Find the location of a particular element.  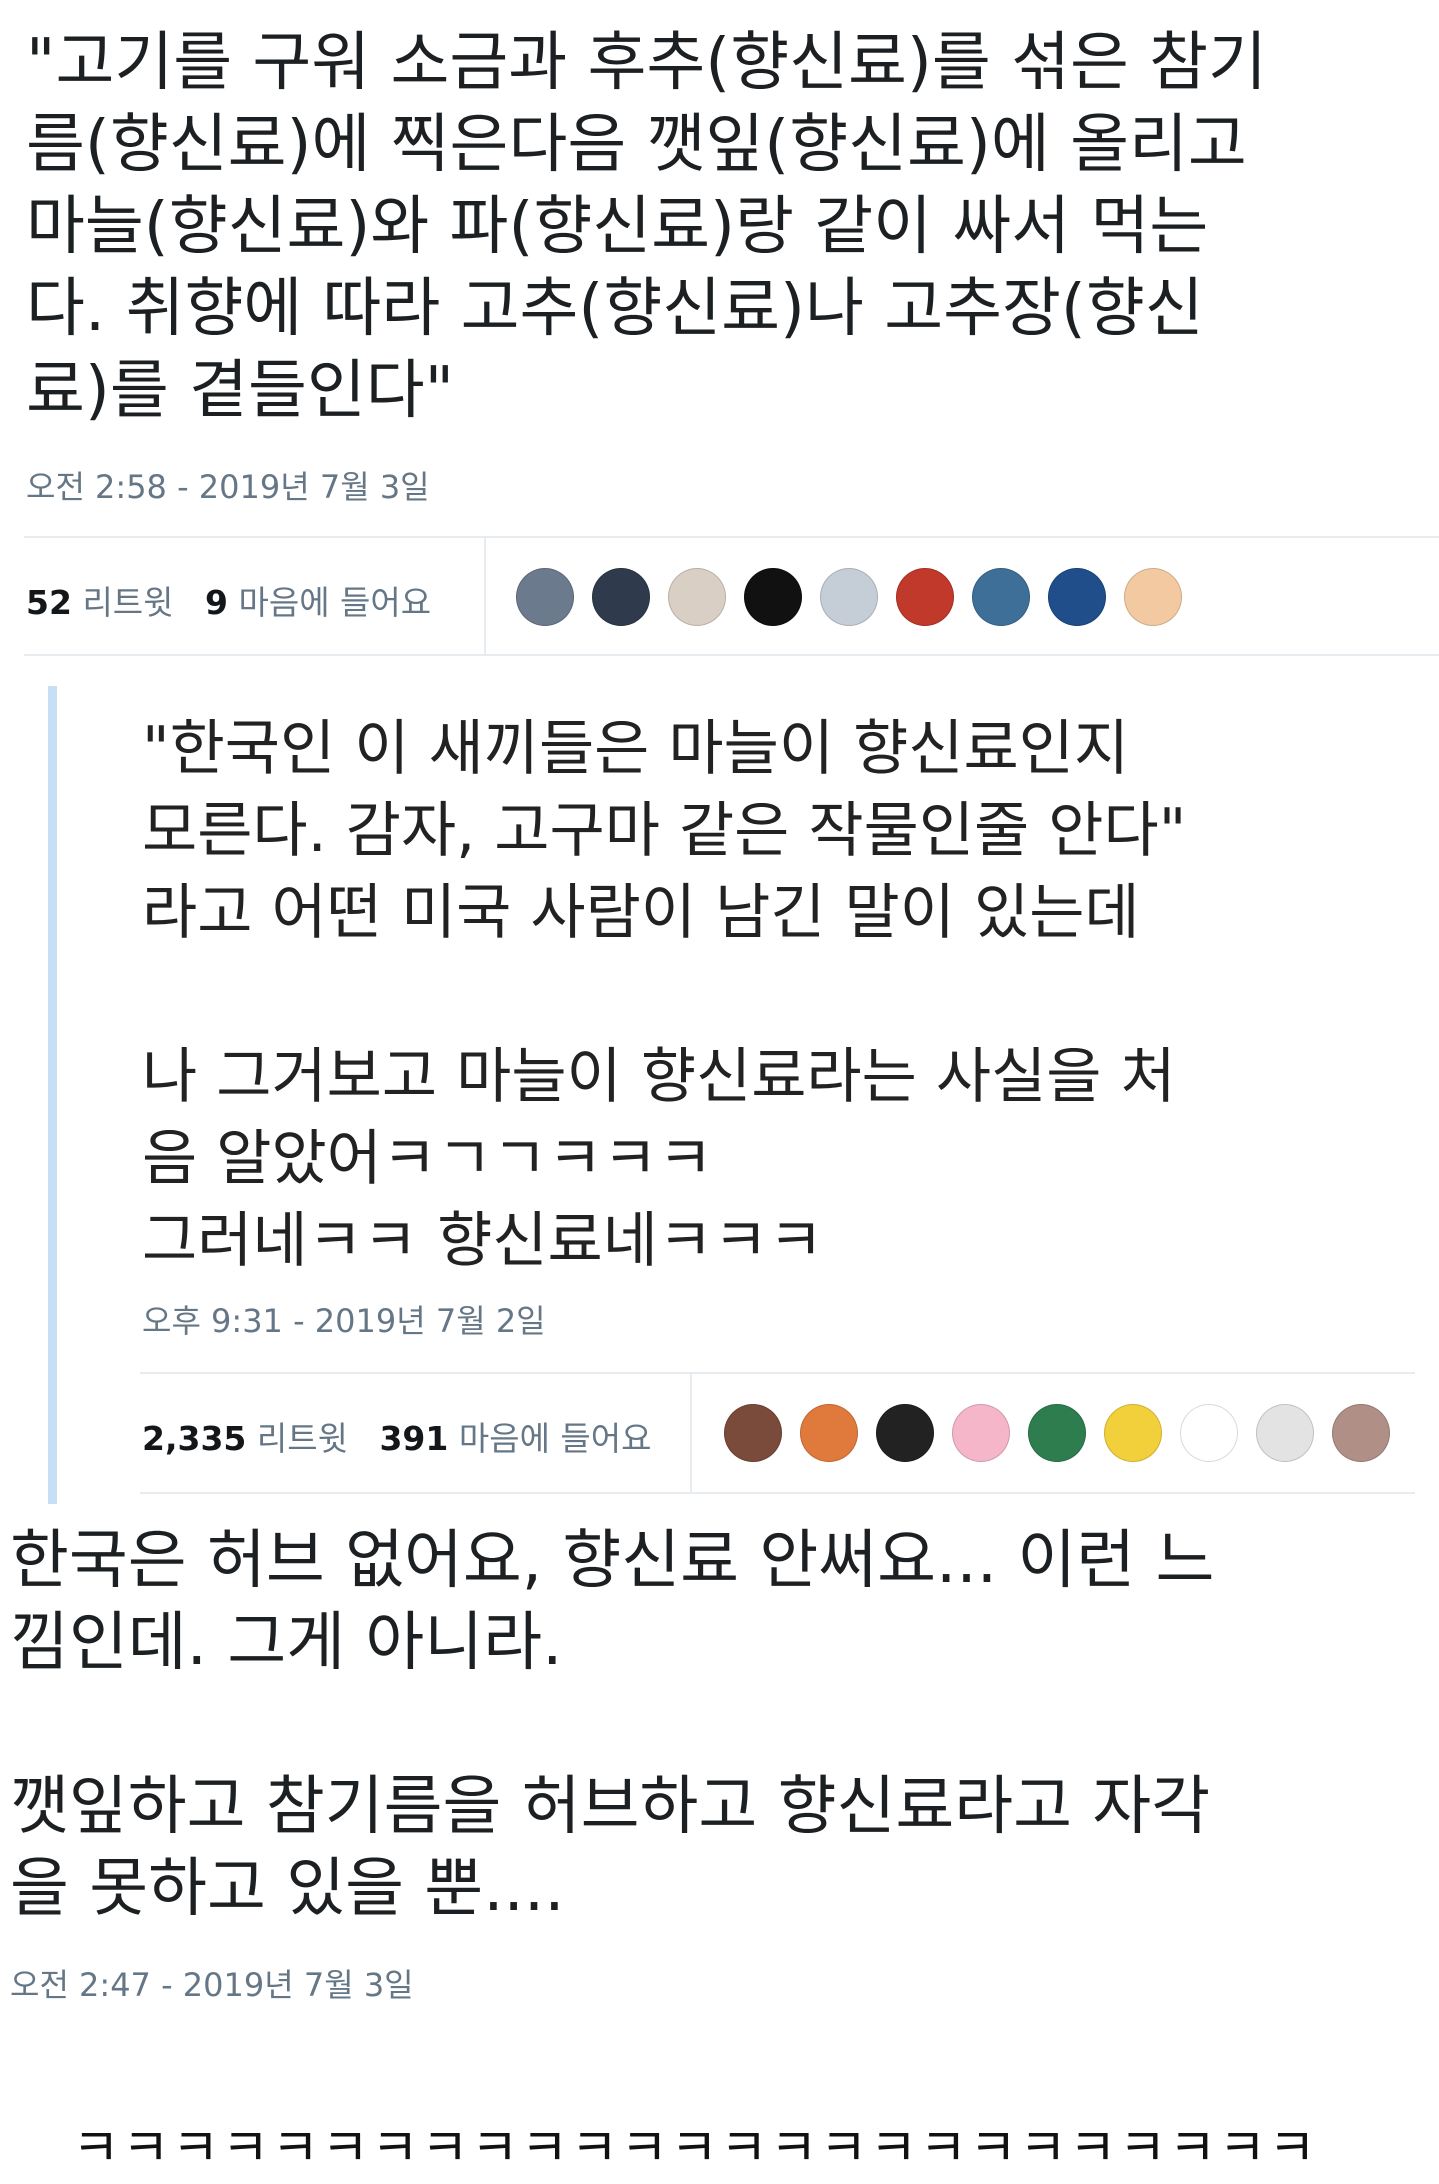

quoted-tweet-timestamp: 오후 9:31 - 2019년 7월 2일 is located at coordinates (344, 1319).